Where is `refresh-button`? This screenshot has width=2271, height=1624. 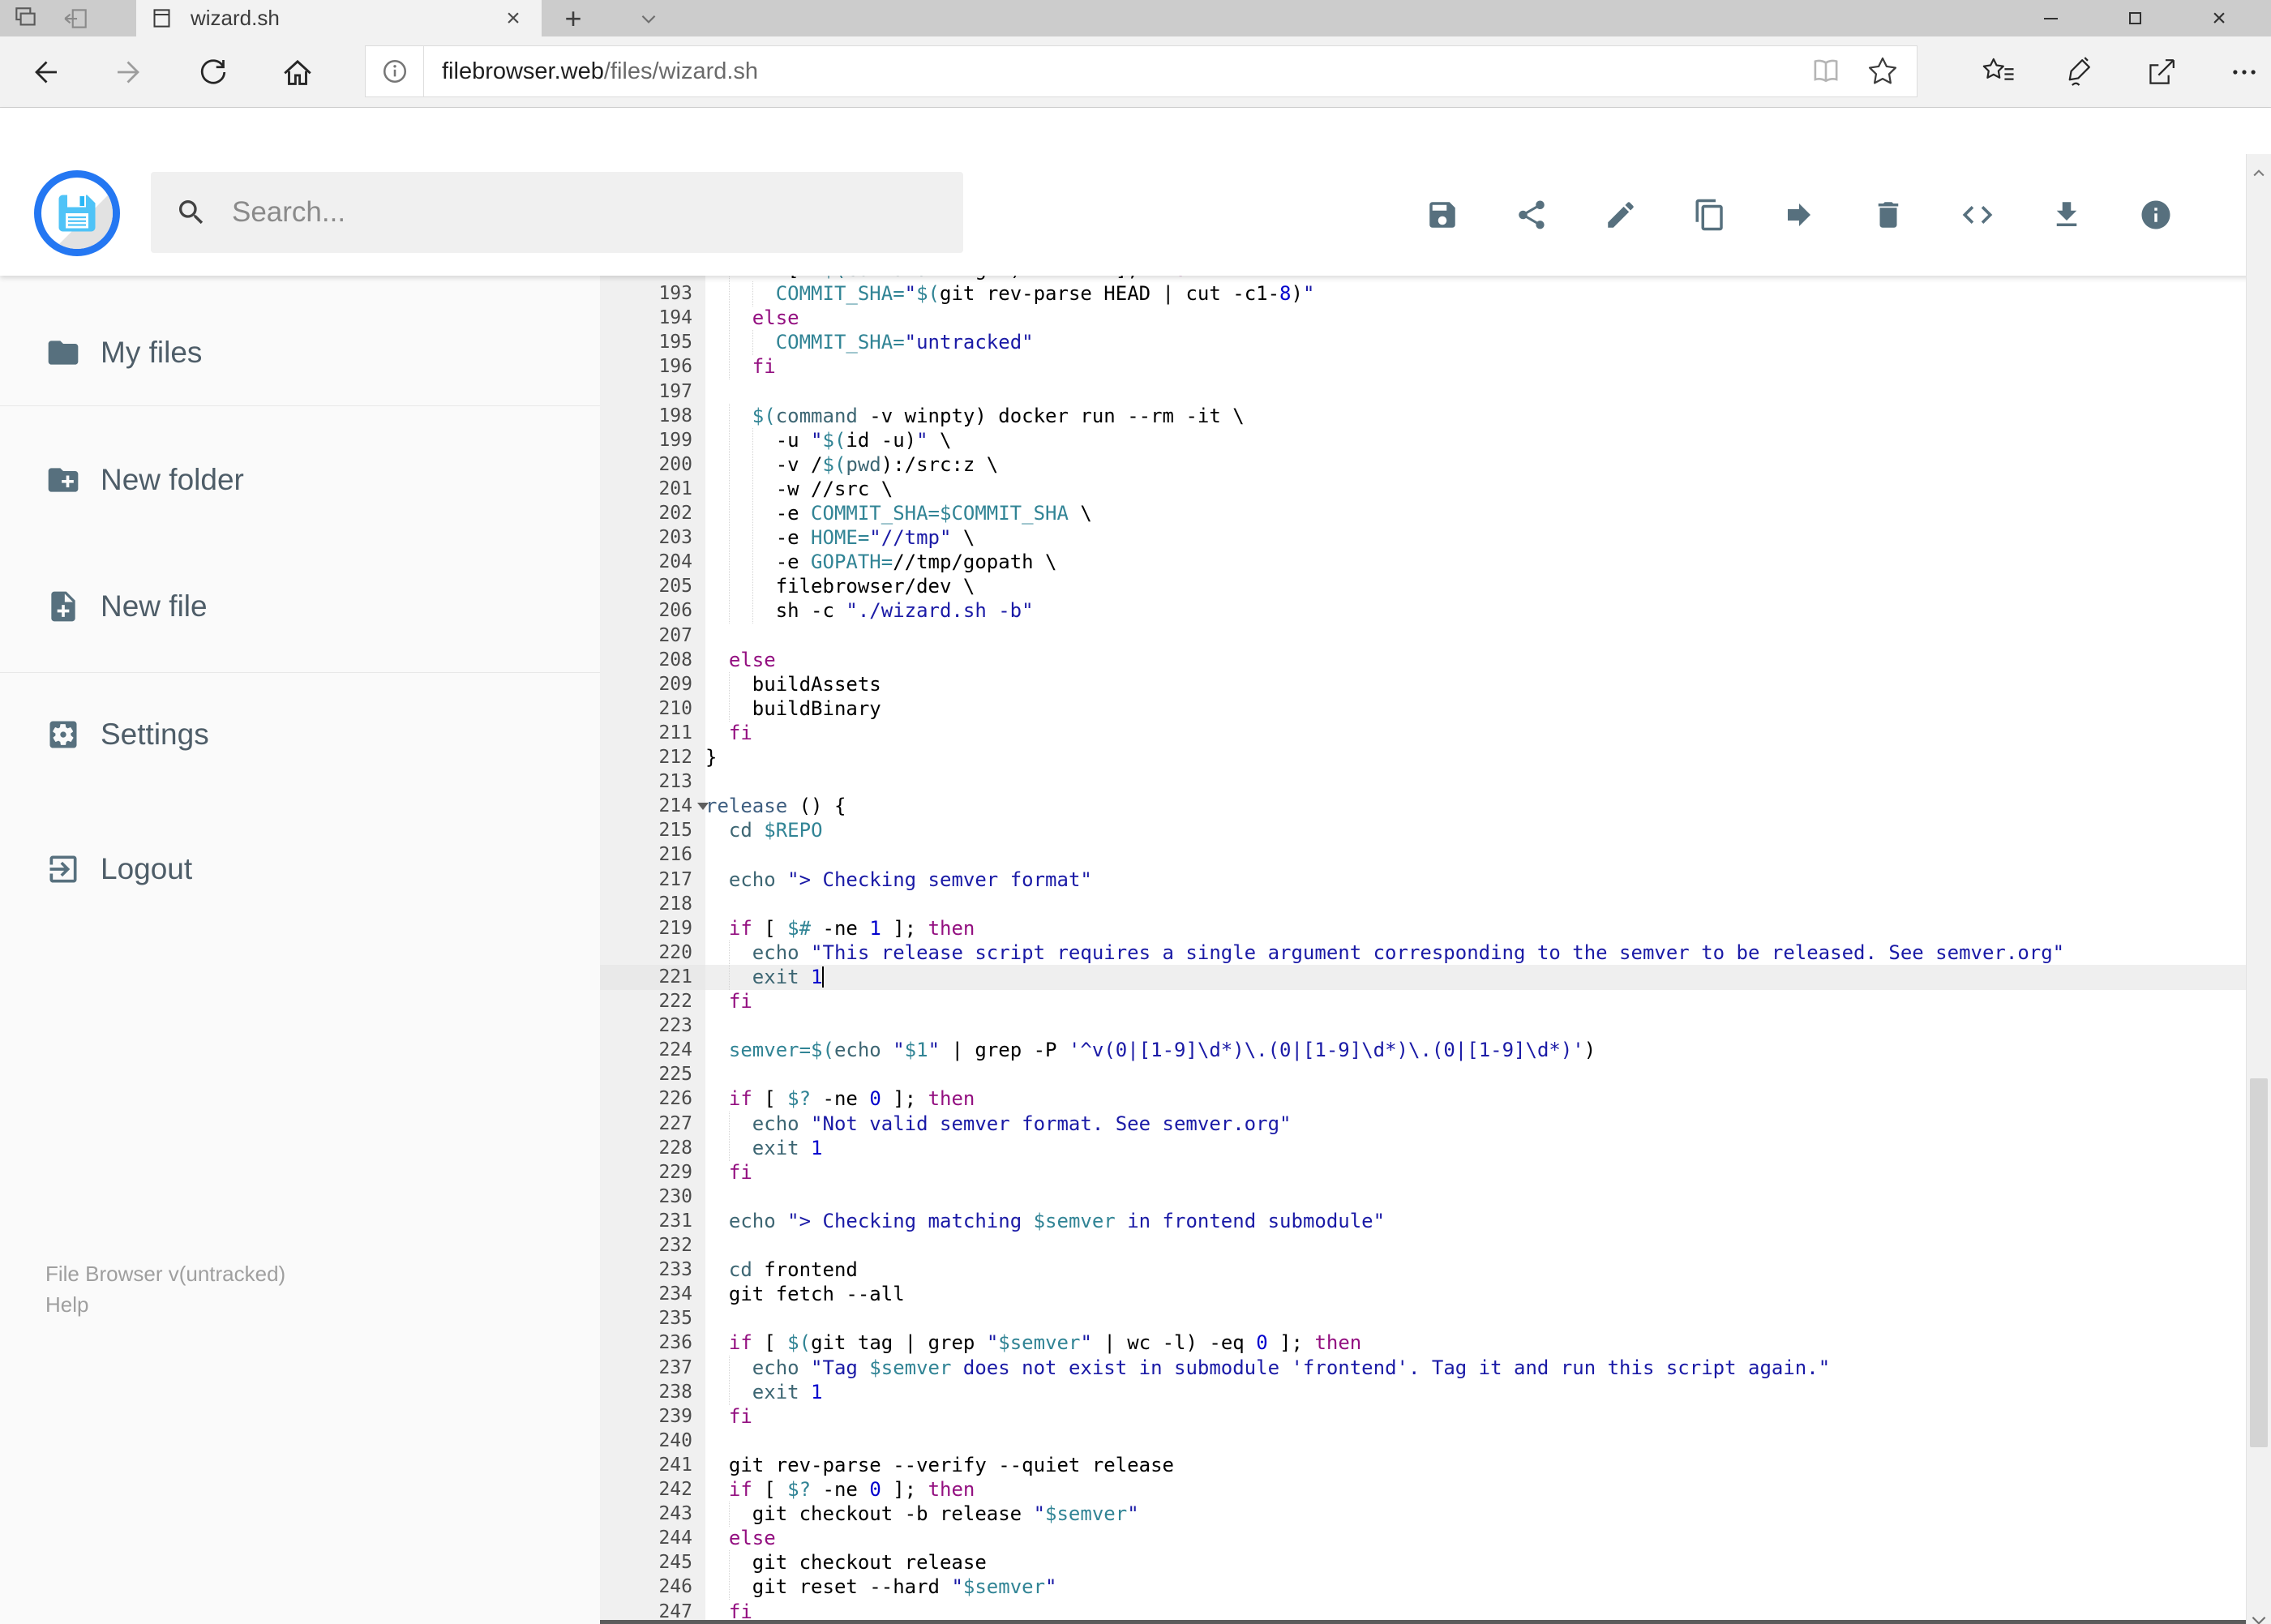
refresh-button is located at coordinates (213, 72).